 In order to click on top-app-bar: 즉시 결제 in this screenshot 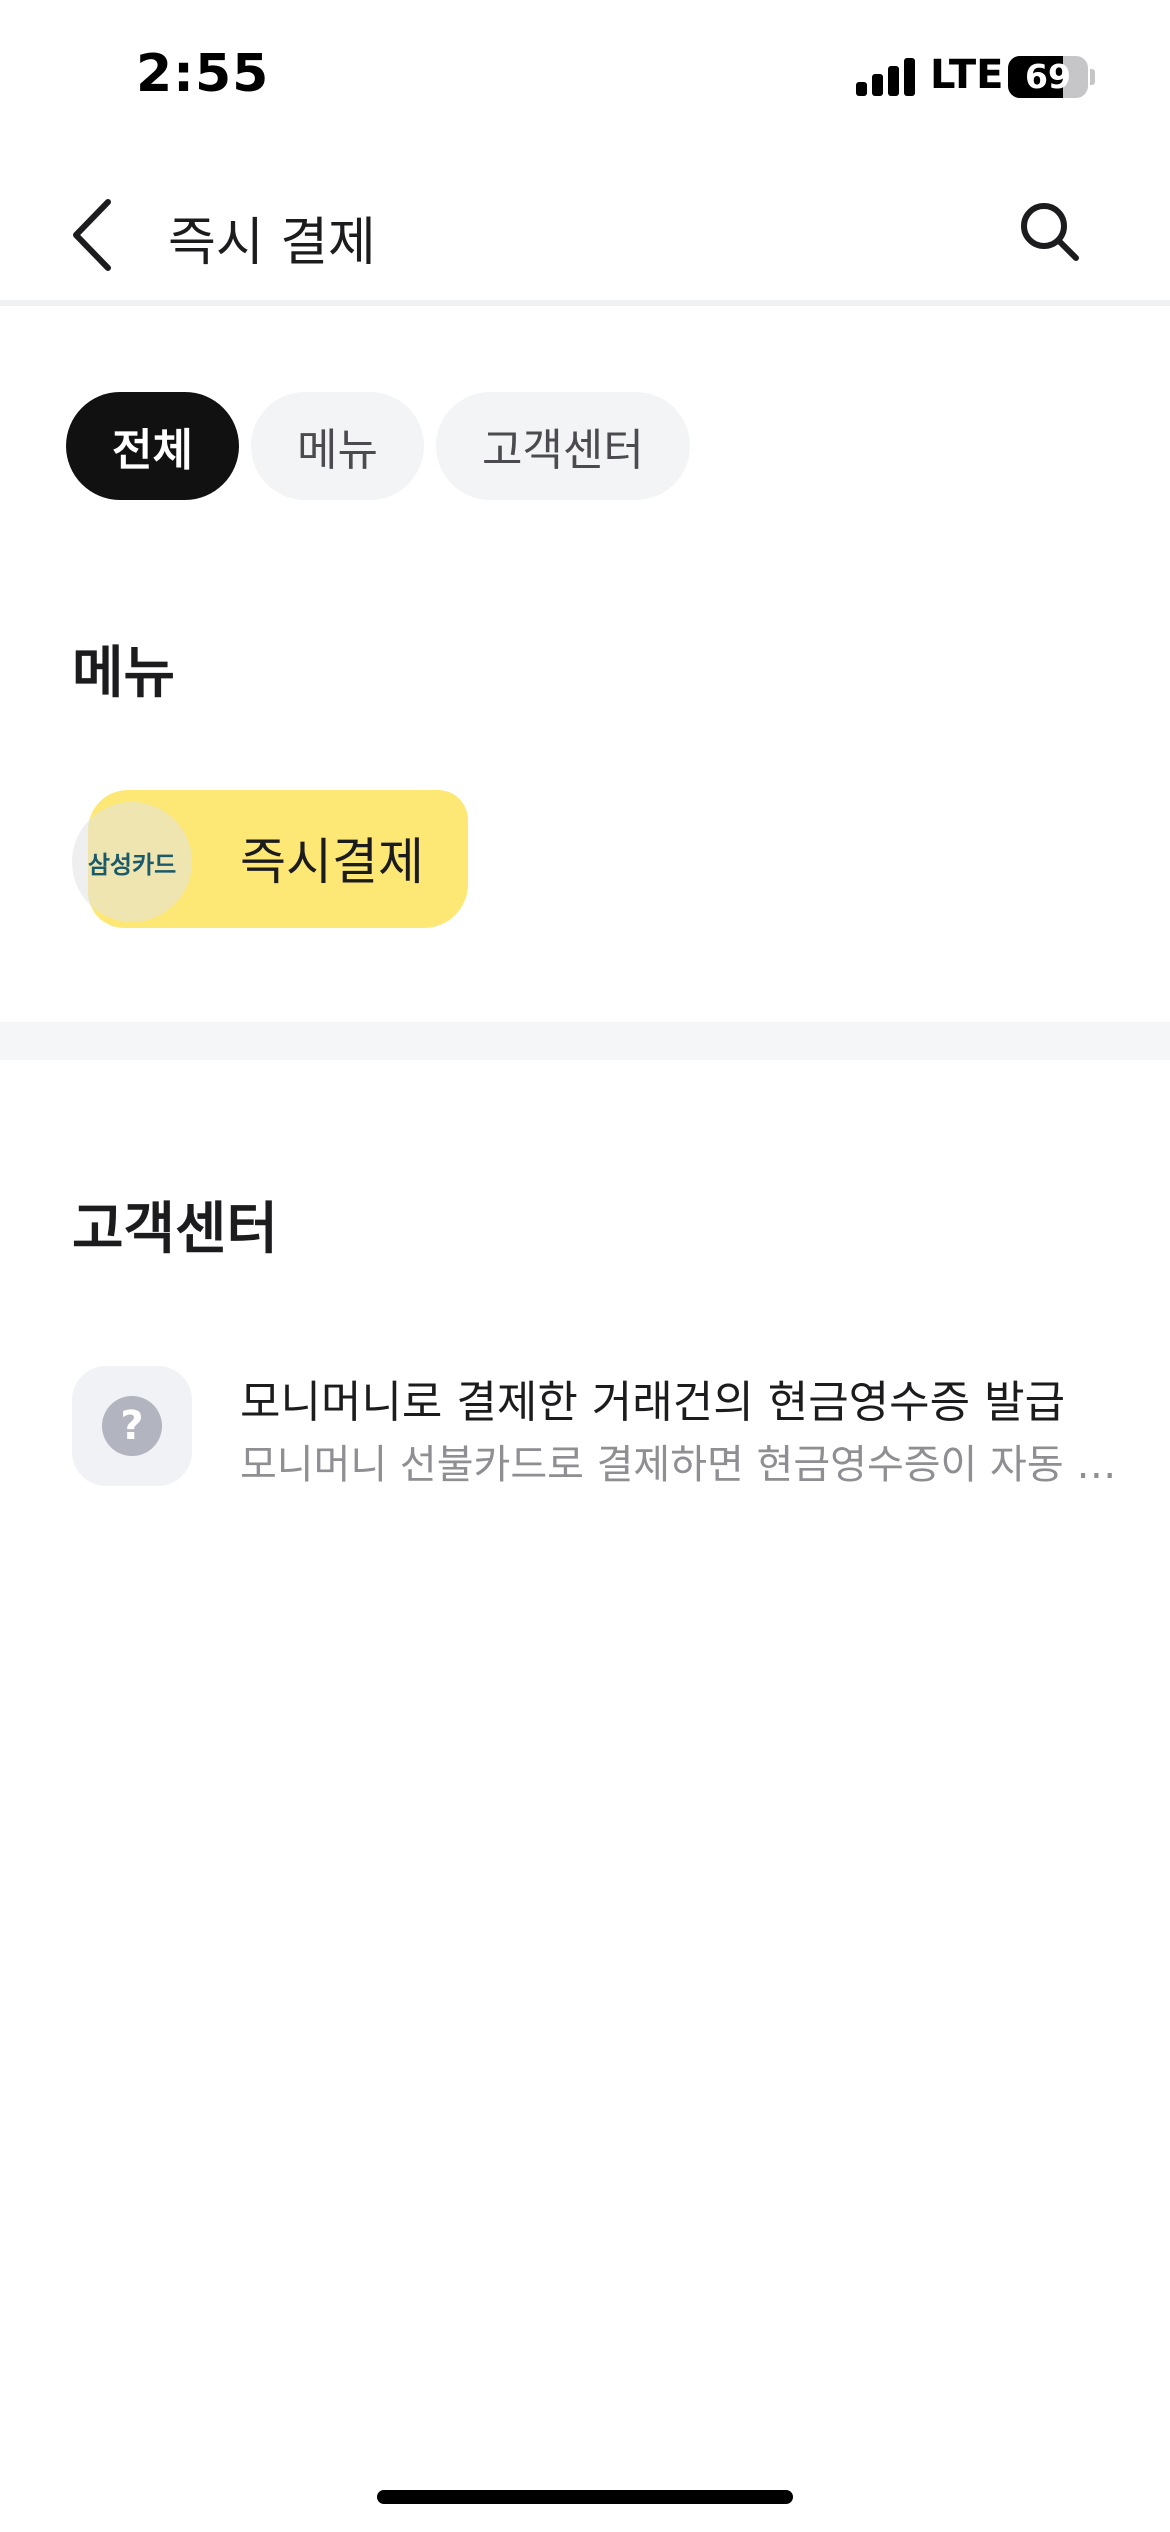, I will do `click(585, 235)`.